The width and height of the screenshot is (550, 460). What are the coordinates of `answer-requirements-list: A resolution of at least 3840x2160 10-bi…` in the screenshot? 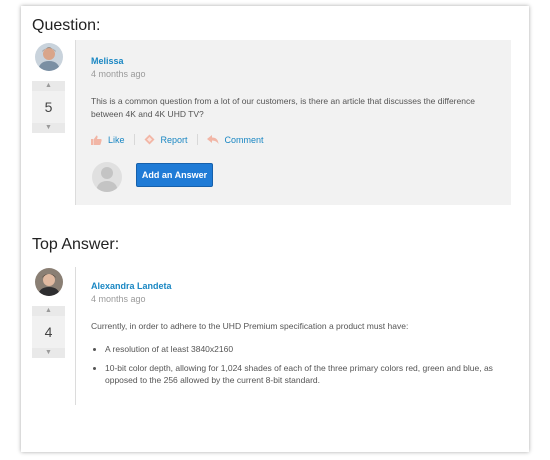 It's located at (293, 368).